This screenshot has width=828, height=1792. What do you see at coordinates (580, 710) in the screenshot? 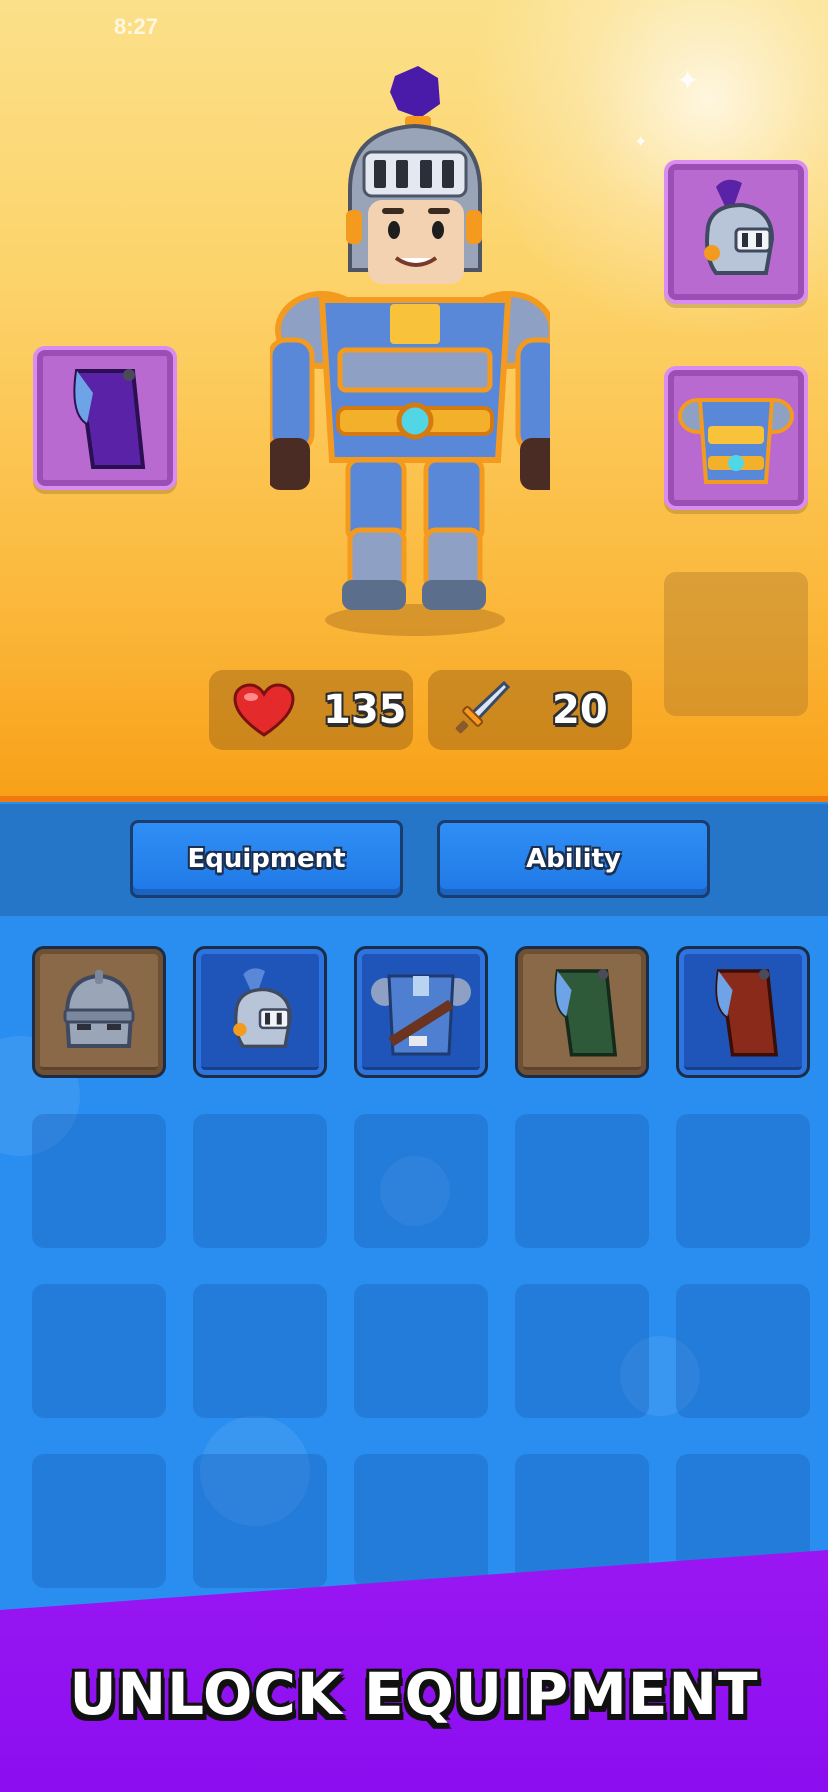
I see `attack-value: 20` at bounding box center [580, 710].